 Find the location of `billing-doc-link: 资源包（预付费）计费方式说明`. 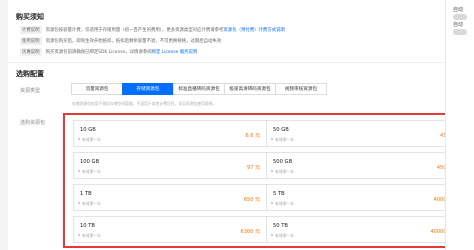

billing-doc-link: 资源包（预付费）计费方式说明 is located at coordinates (253, 30).